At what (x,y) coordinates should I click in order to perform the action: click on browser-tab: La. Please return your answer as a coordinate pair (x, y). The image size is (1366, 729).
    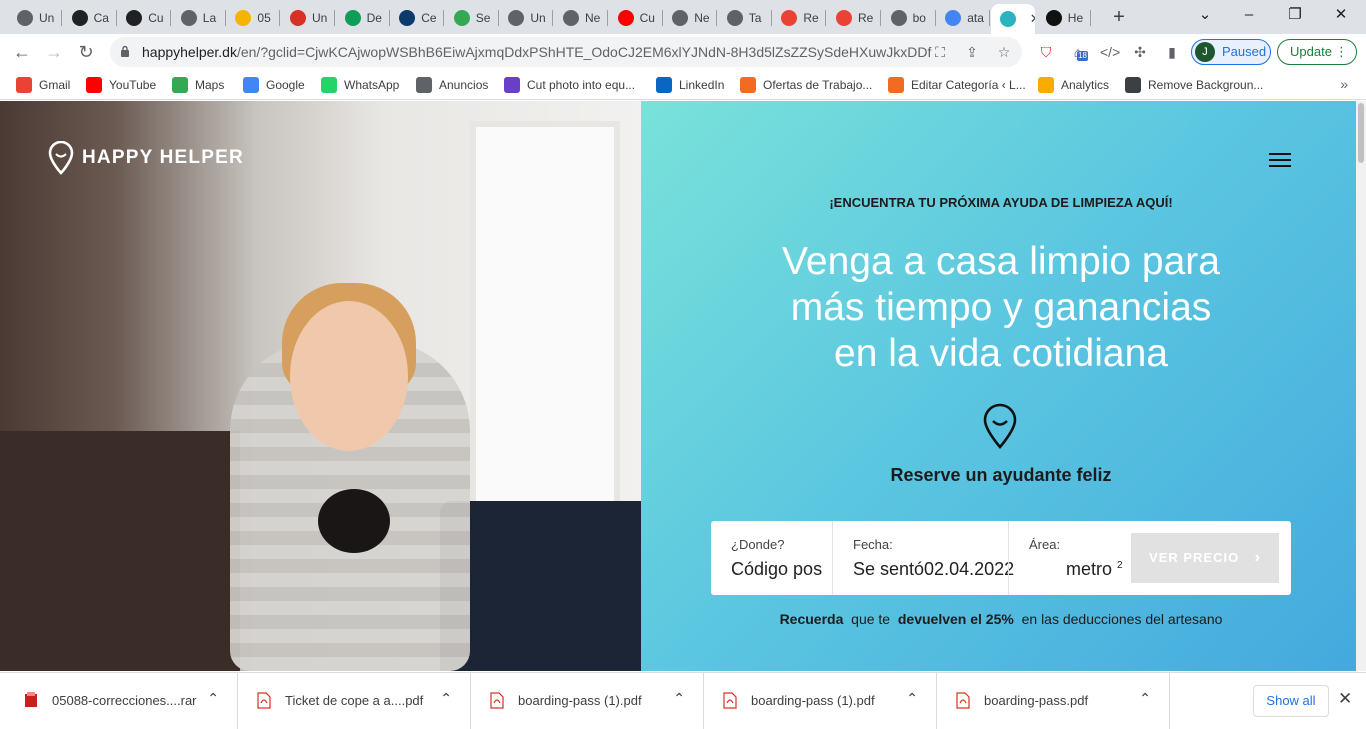
    Looking at the image, I should click on (199, 17).